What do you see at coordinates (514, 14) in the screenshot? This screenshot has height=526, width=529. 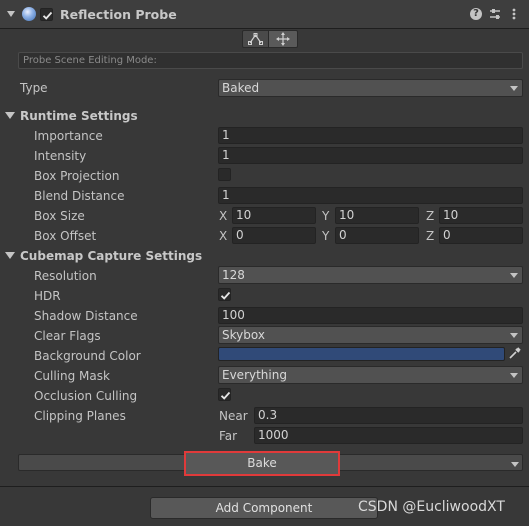 I see `context-menu-icon` at bounding box center [514, 14].